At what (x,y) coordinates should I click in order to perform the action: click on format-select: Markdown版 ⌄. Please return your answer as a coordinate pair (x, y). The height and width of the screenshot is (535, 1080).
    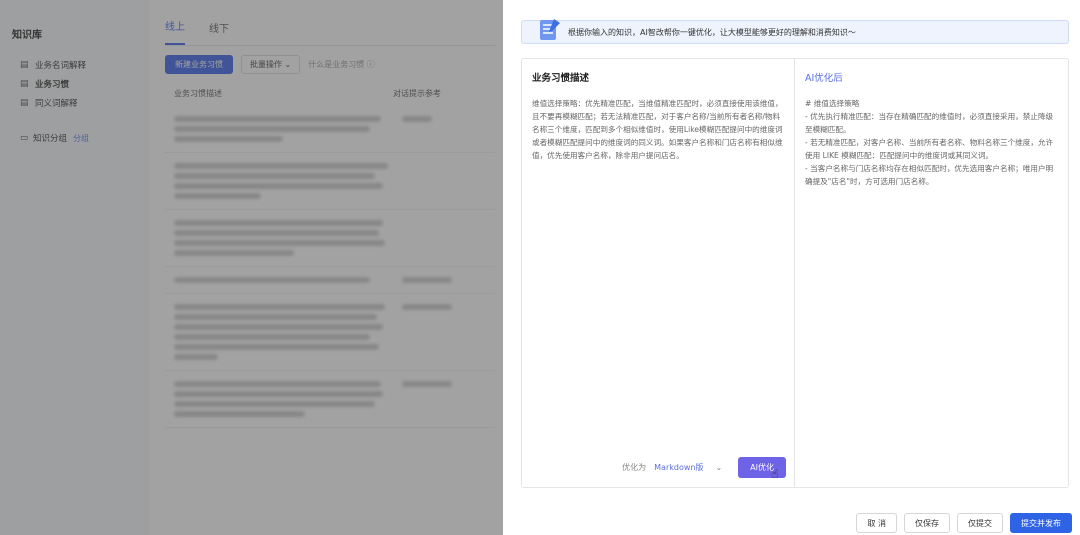
    Looking at the image, I should click on (688, 467).